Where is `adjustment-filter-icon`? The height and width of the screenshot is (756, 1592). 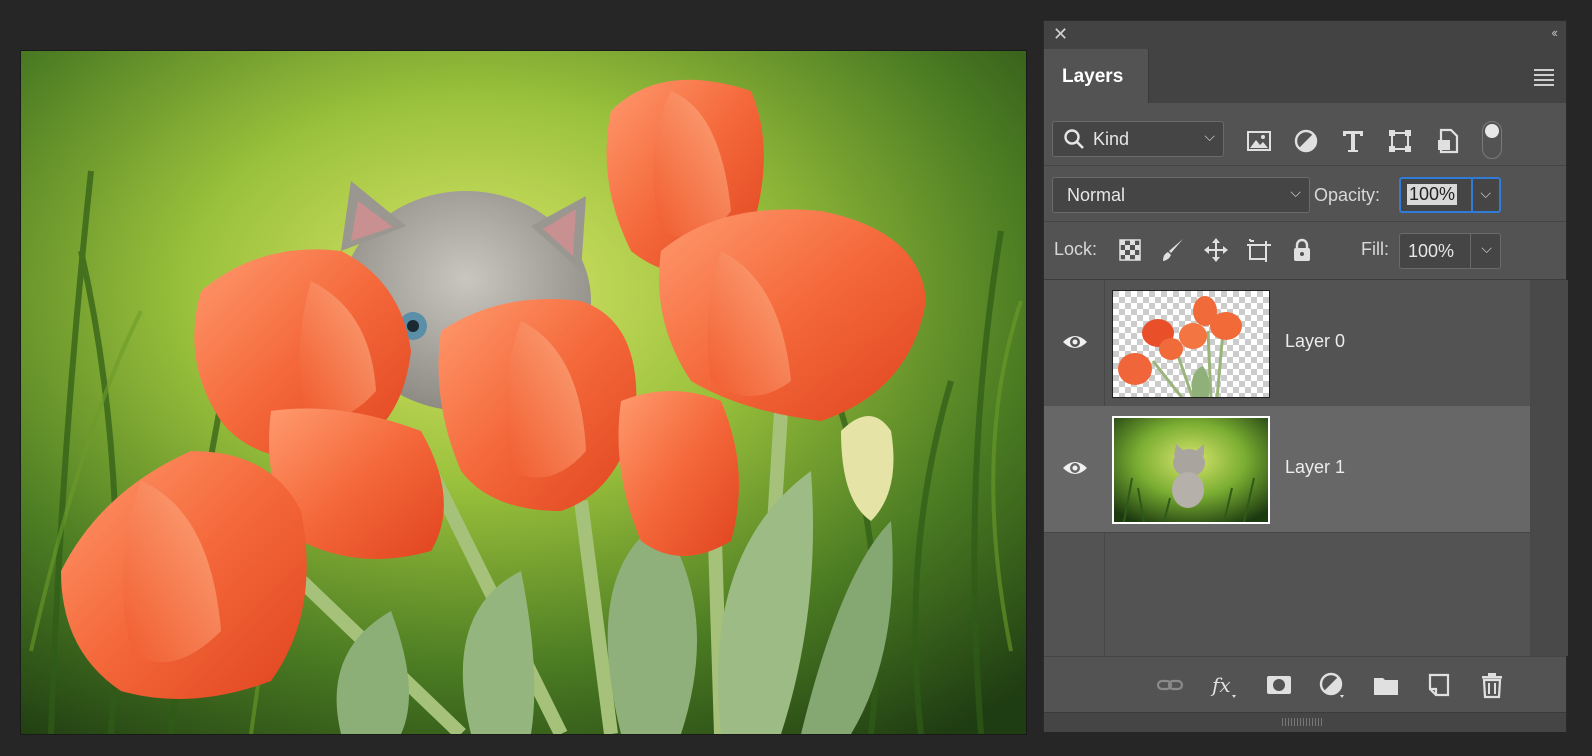
adjustment-filter-icon is located at coordinates (1306, 141).